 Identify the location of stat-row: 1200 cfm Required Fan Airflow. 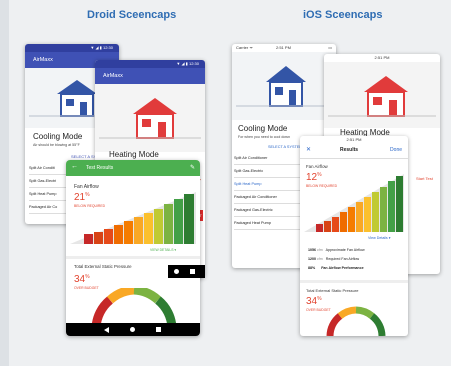
(356, 261).